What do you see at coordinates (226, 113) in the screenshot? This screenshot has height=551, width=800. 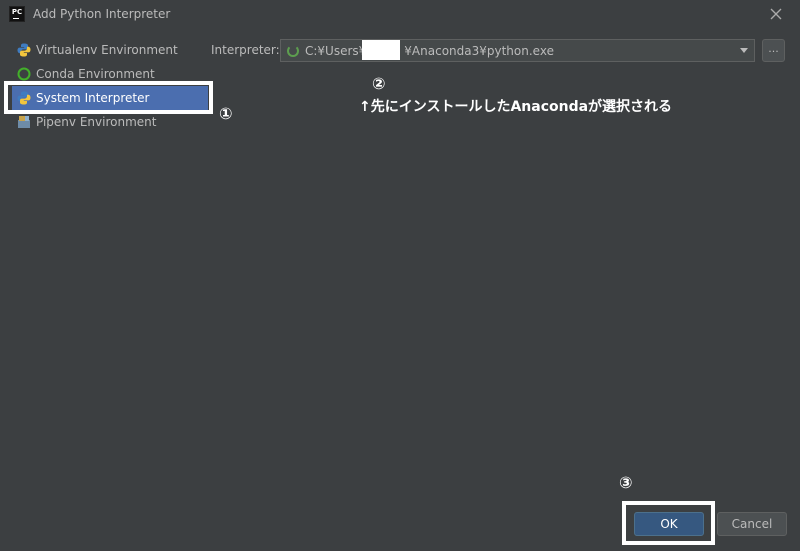 I see `annotation-marker-1: ①` at bounding box center [226, 113].